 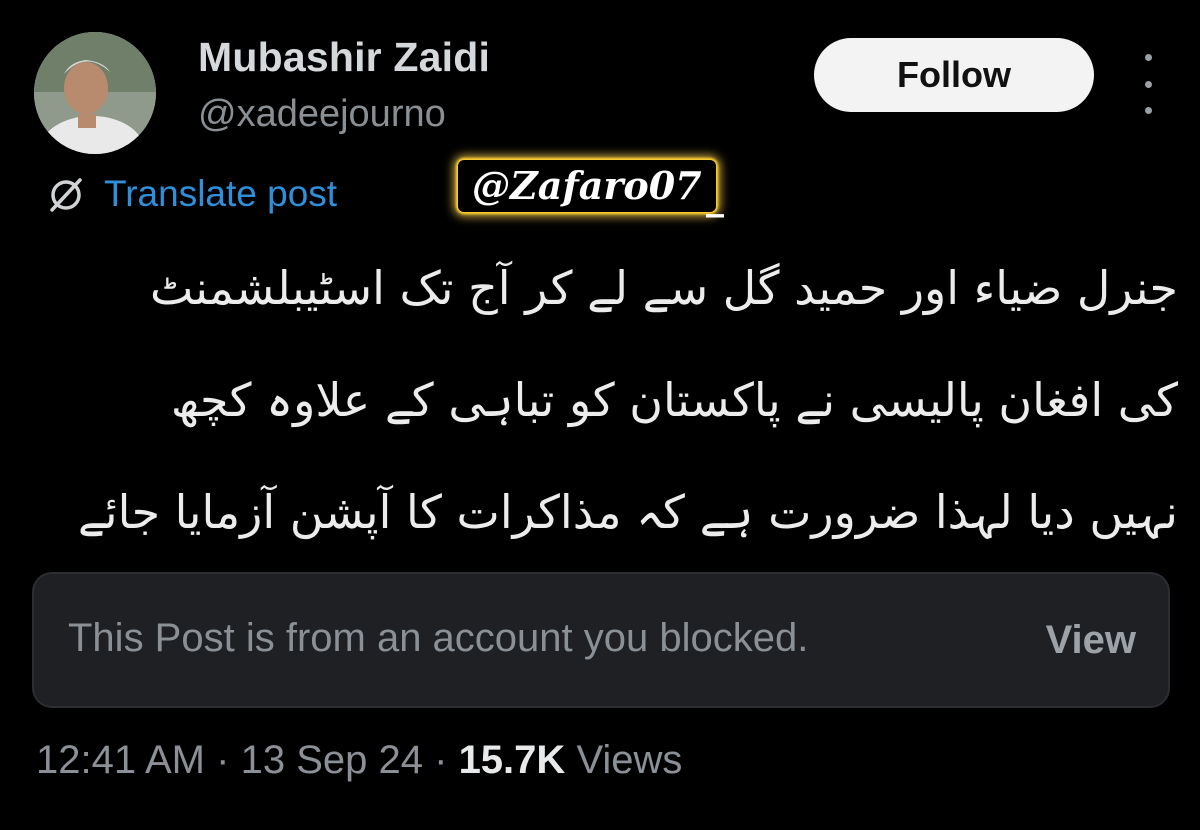 I want to click on view-blocked-post-button: View, so click(x=1091, y=640).